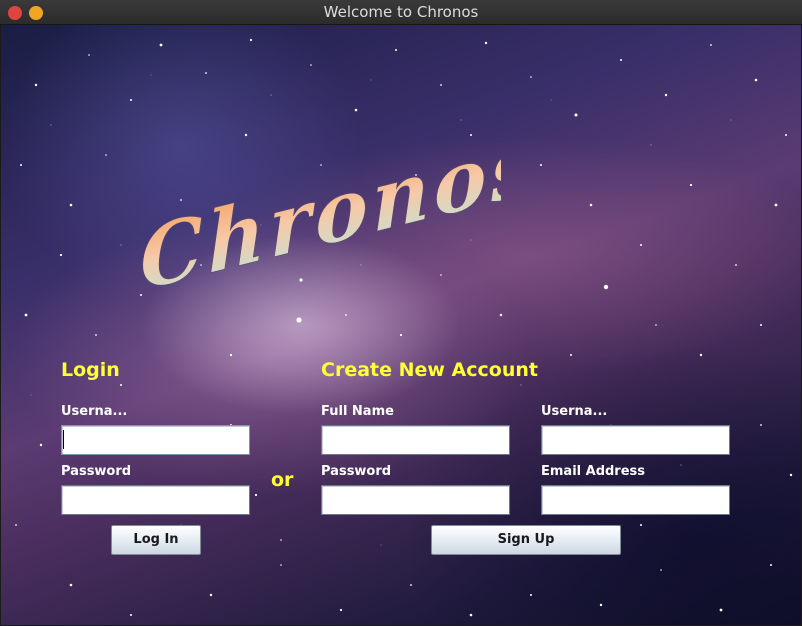 This screenshot has width=802, height=626. I want to click on chronos-logo: Chronos, so click(319, 225).